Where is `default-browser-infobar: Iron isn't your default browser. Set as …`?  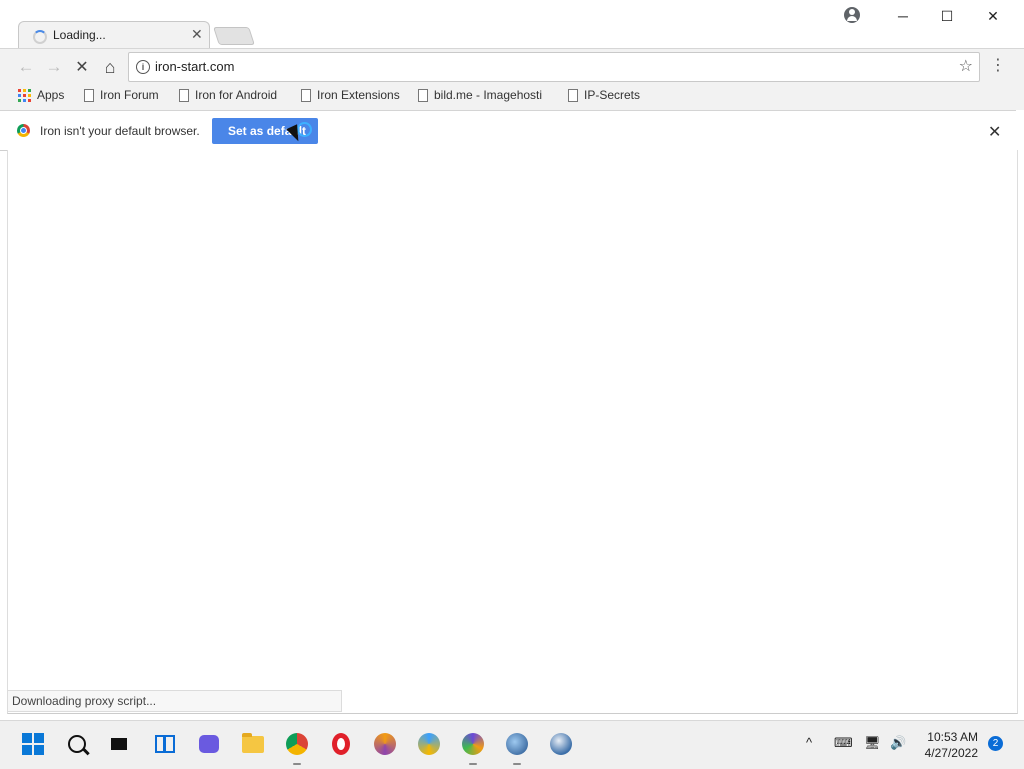 default-browser-infobar: Iron isn't your default browser. Set as … is located at coordinates (508, 130).